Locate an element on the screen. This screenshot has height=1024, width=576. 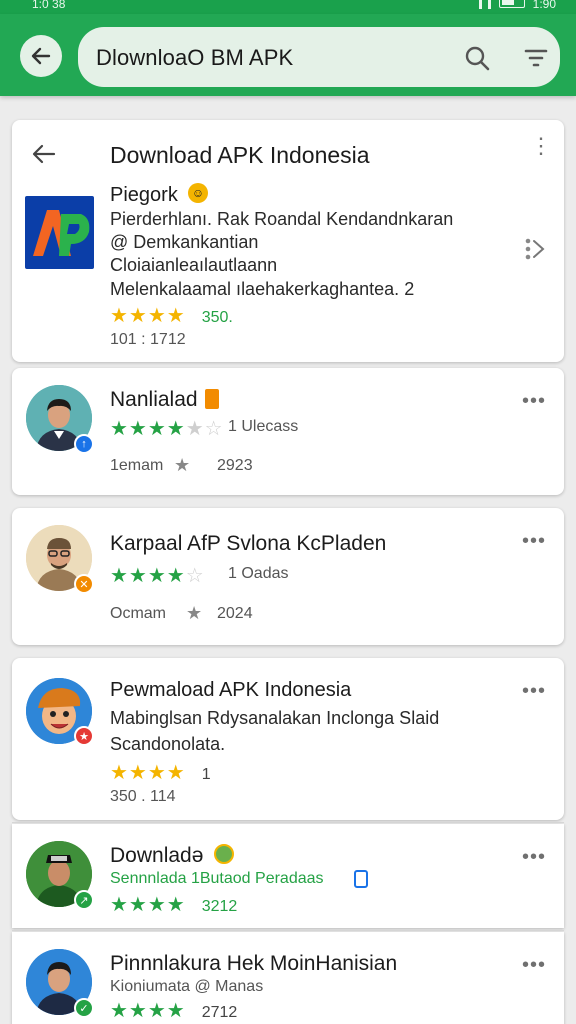
back-button is located at coordinates (41, 56).